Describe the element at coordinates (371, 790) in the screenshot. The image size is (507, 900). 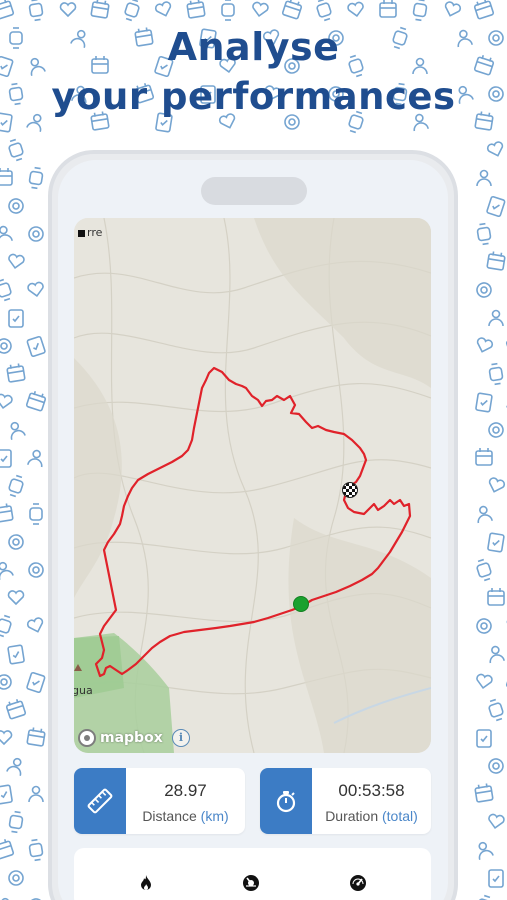
I see `duration-value: 00:53:58` at that location.